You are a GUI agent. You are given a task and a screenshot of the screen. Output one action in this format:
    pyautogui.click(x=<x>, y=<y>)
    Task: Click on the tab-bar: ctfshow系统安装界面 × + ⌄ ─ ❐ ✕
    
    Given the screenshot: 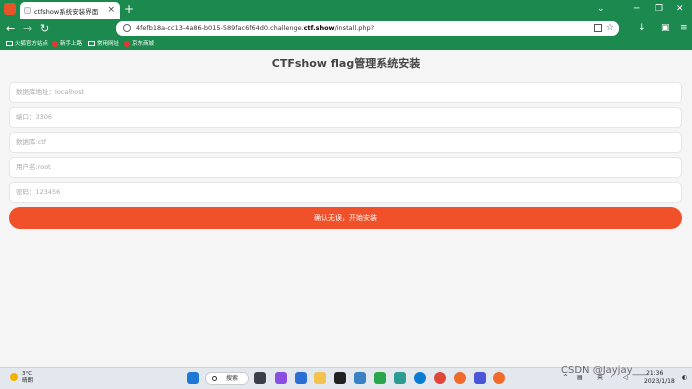 What is the action you would take?
    pyautogui.click(x=346, y=9)
    